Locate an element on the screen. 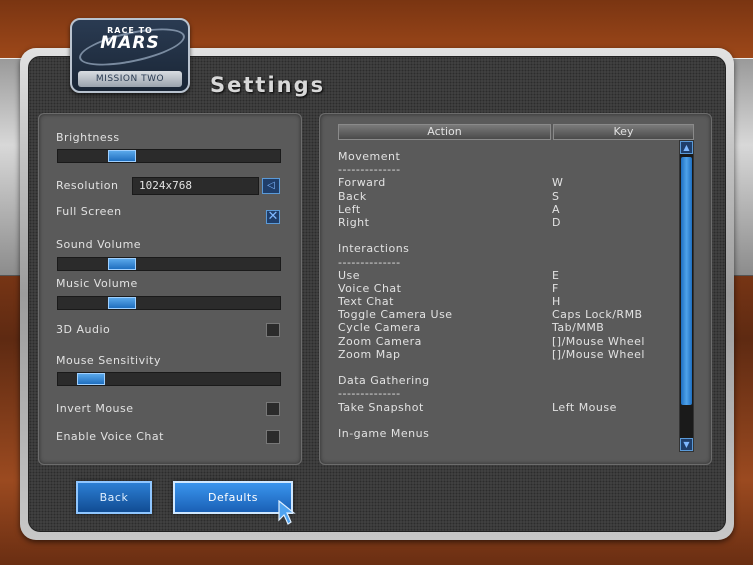 The height and width of the screenshot is (565, 753). keybinding-action: Right is located at coordinates (354, 222).